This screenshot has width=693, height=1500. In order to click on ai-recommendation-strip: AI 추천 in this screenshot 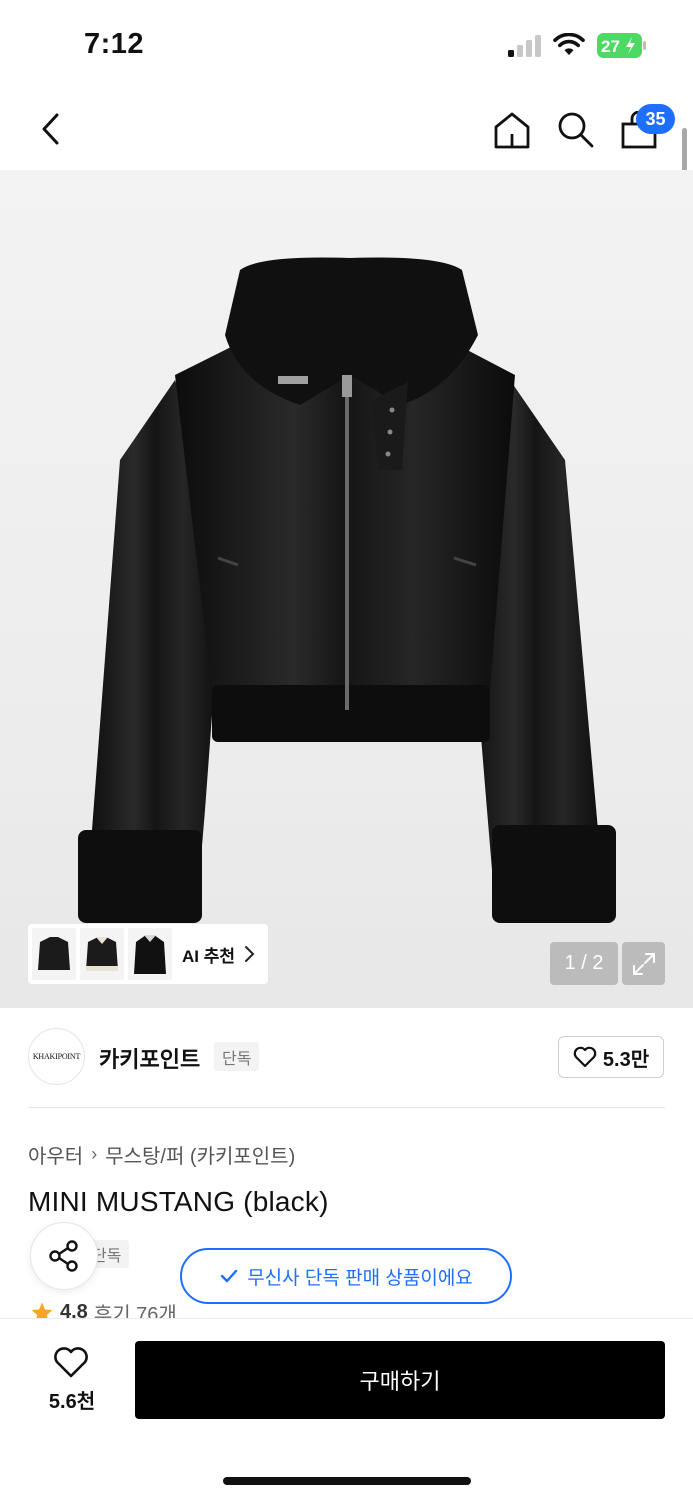, I will do `click(148, 954)`.